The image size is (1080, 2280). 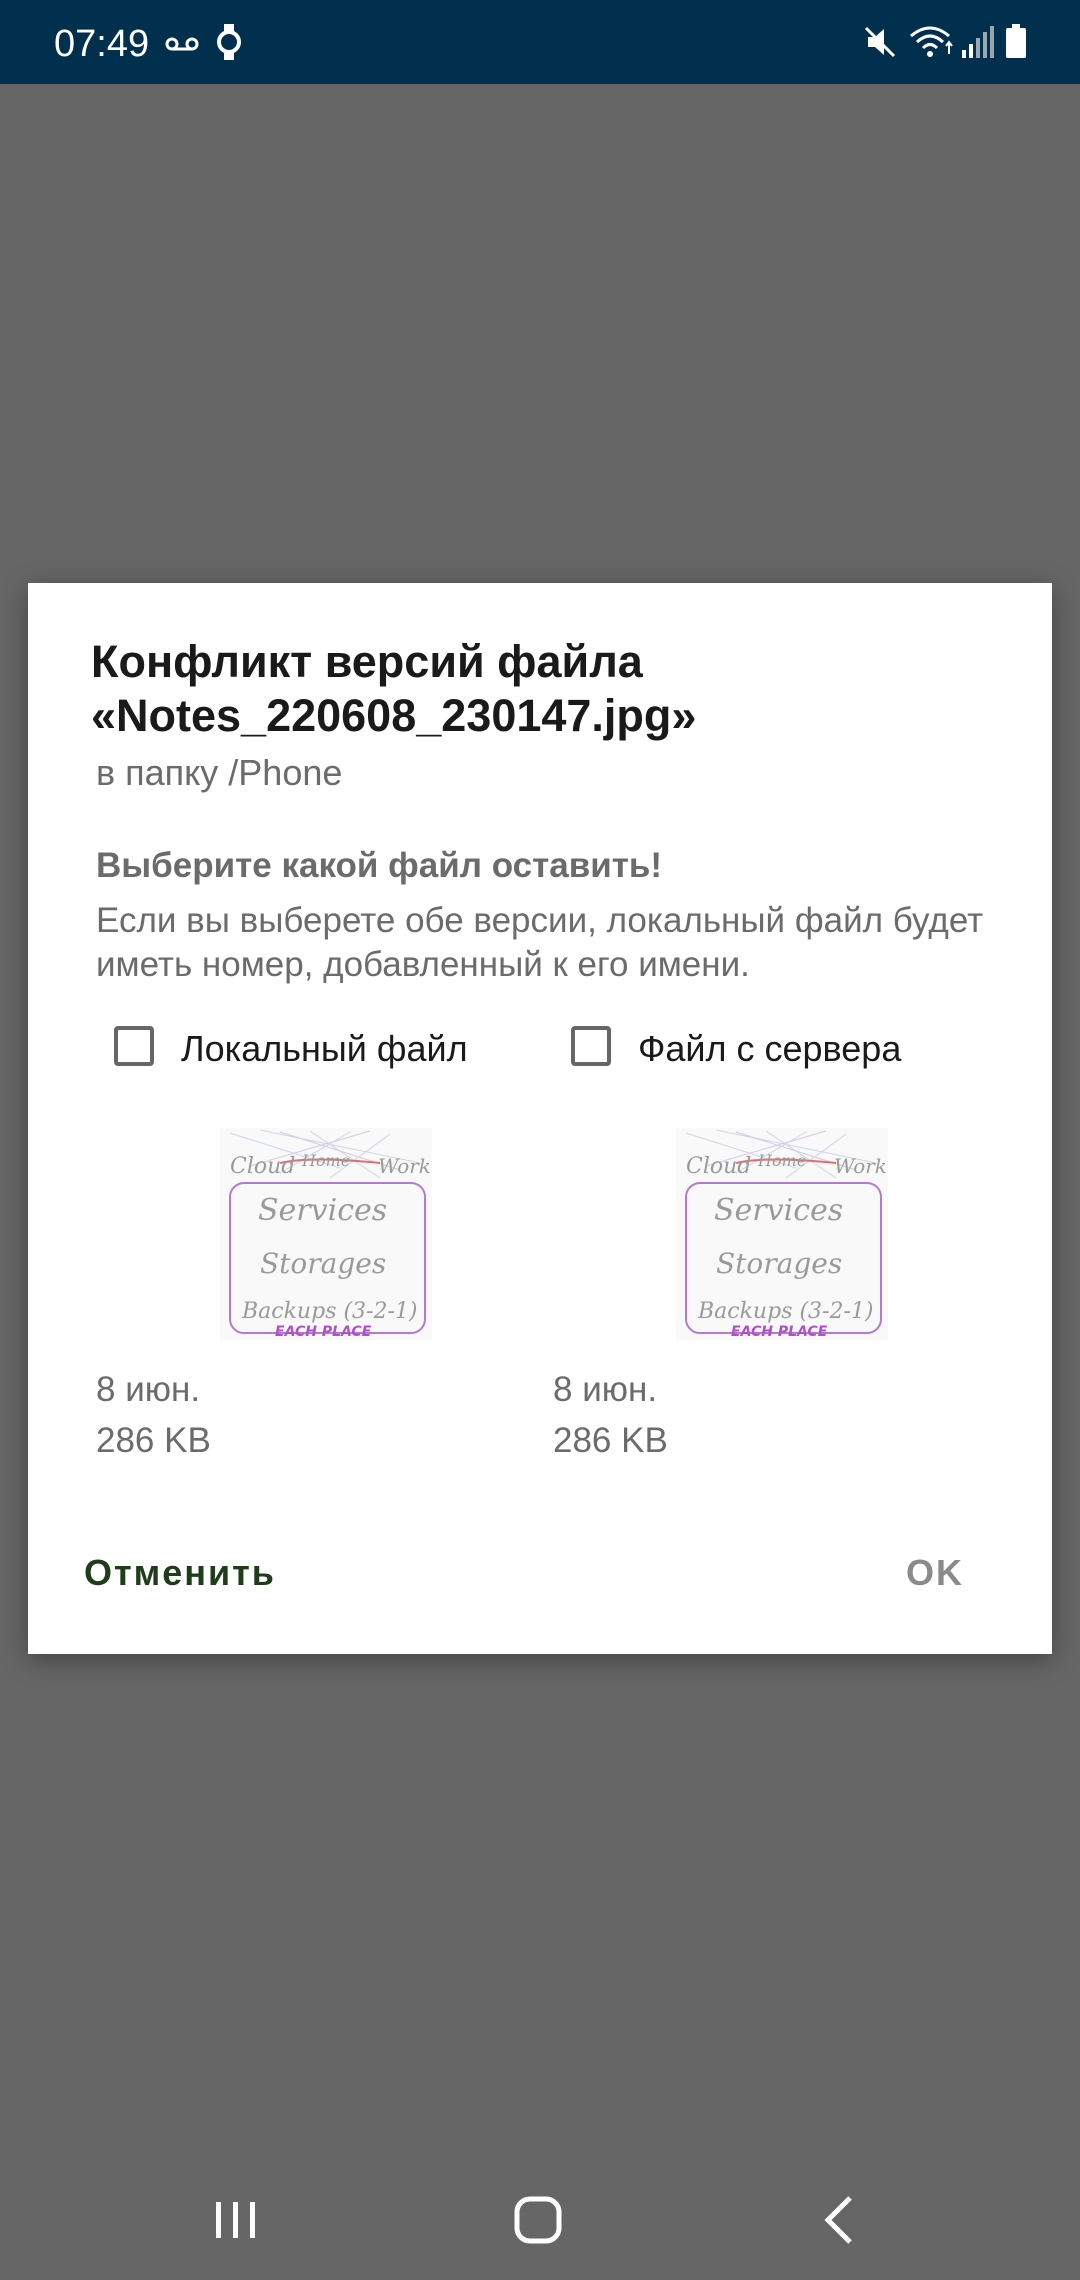 What do you see at coordinates (379, 865) in the screenshot?
I see `dialog-prompt: Выберите какой файл оставить!` at bounding box center [379, 865].